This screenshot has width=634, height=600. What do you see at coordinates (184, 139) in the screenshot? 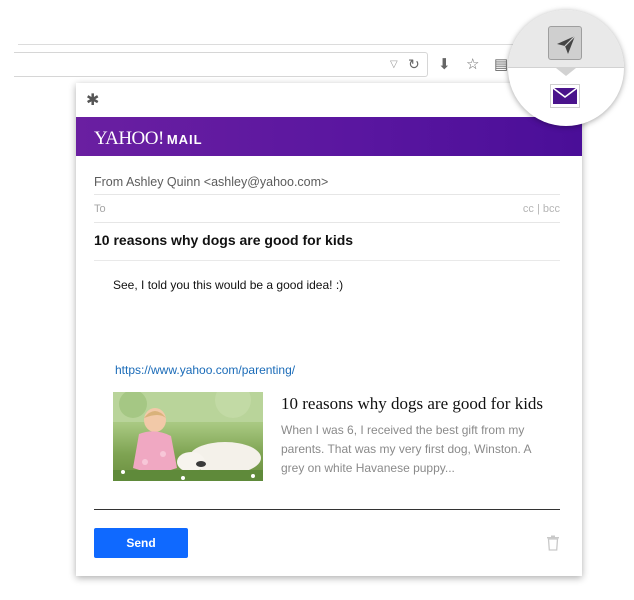
I see `brand-mail: MAIL` at bounding box center [184, 139].